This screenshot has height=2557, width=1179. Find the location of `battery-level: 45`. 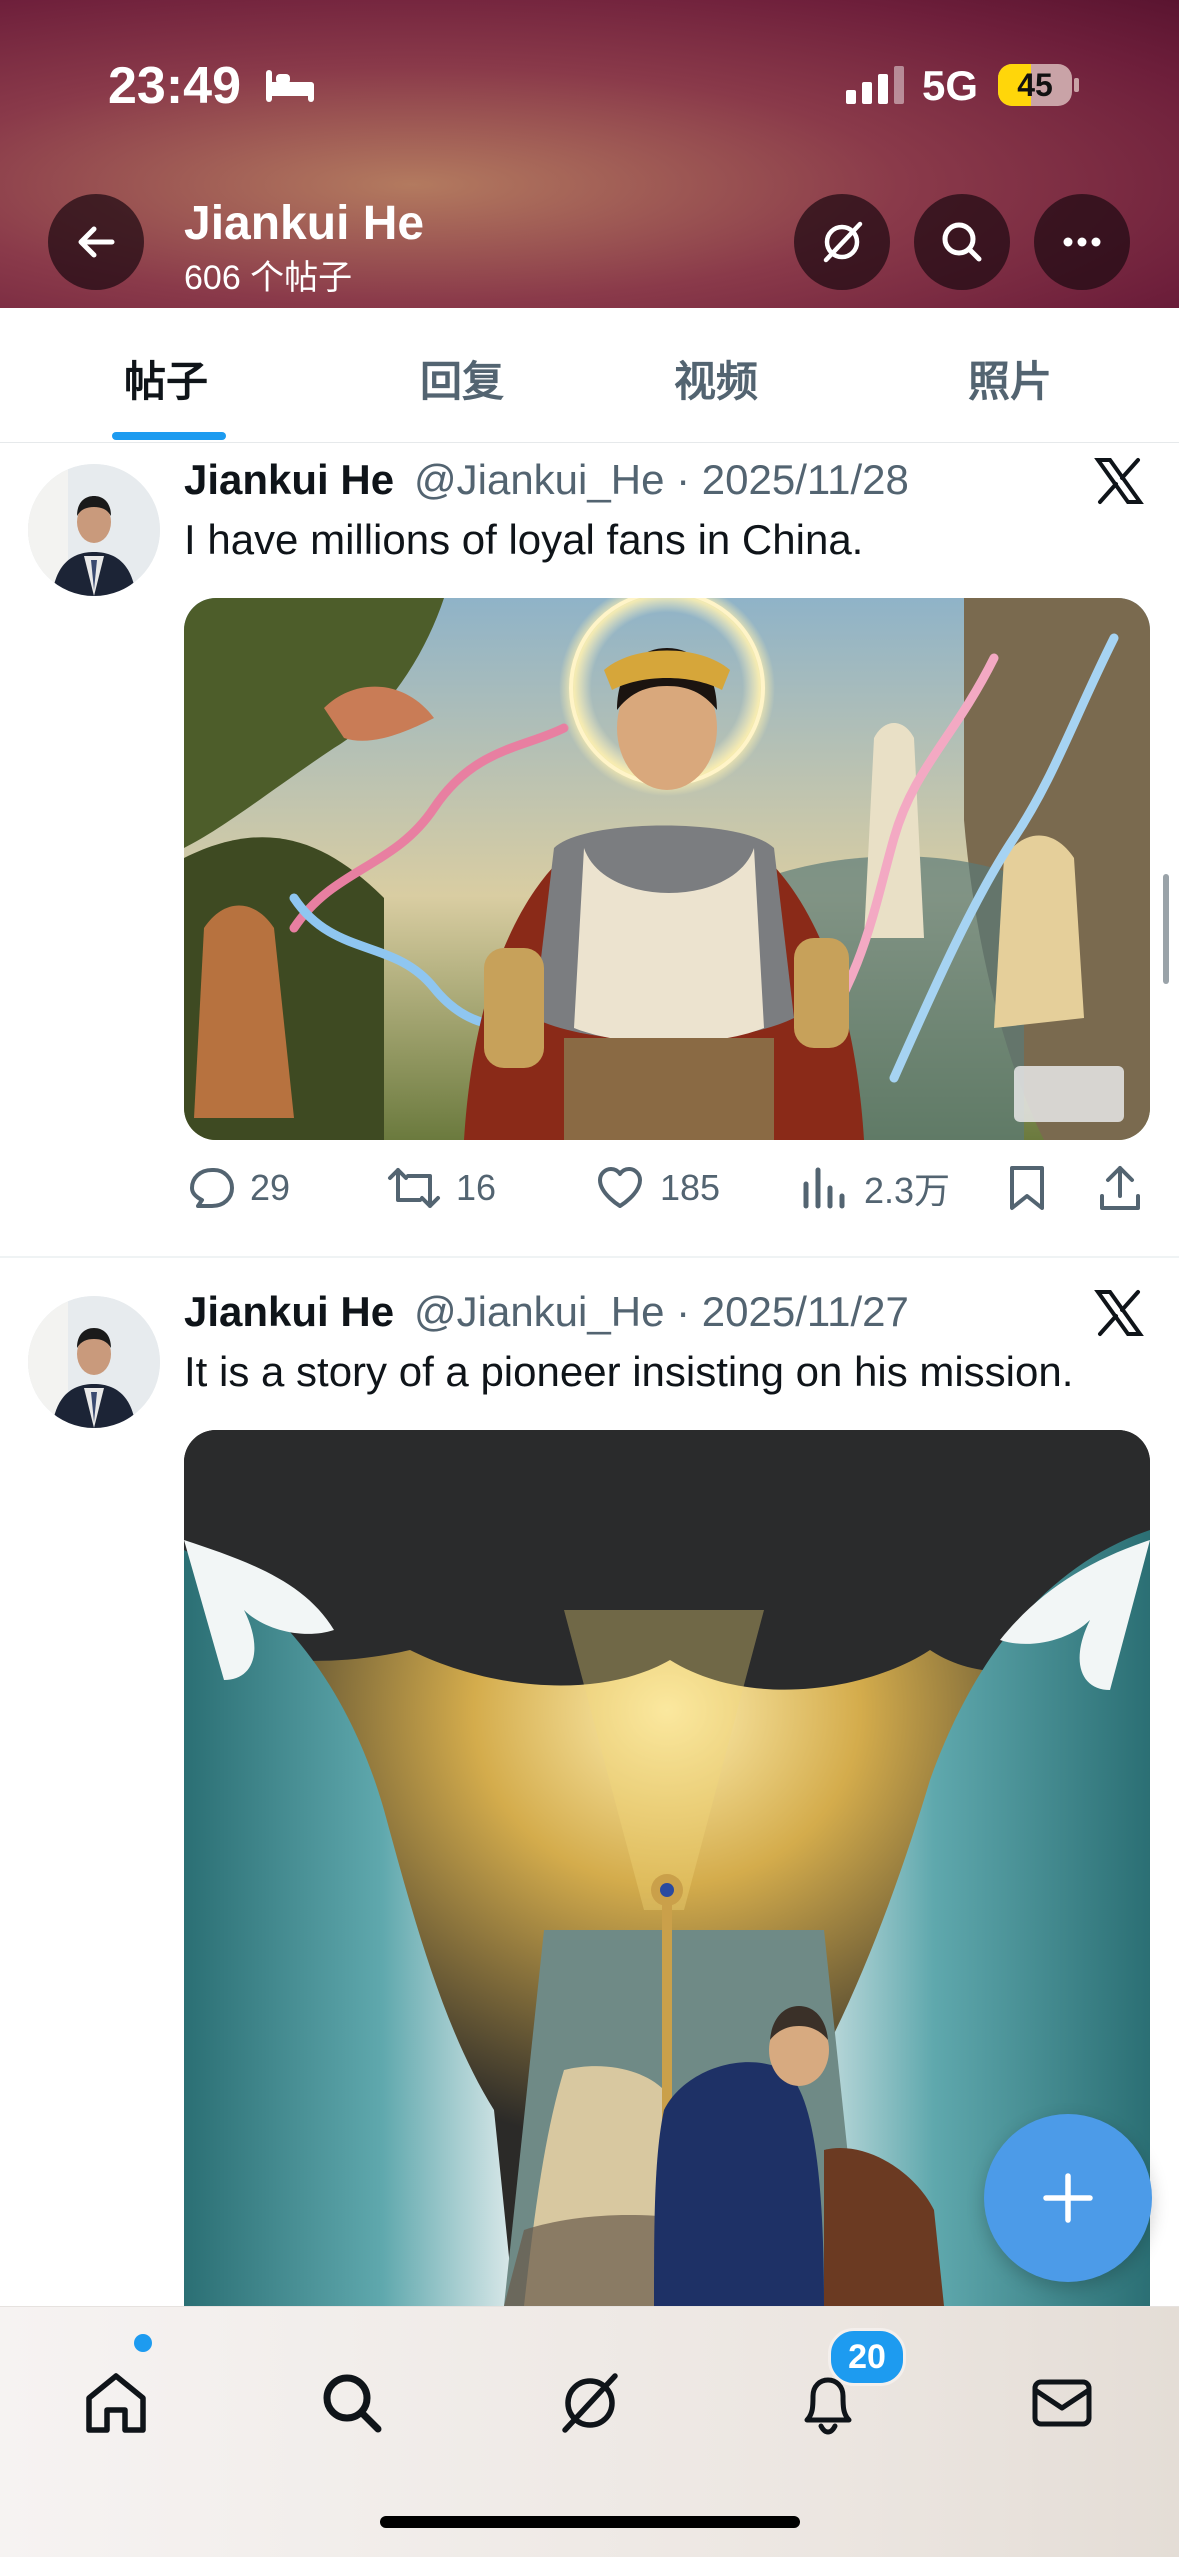

battery-level: 45 is located at coordinates (1035, 85).